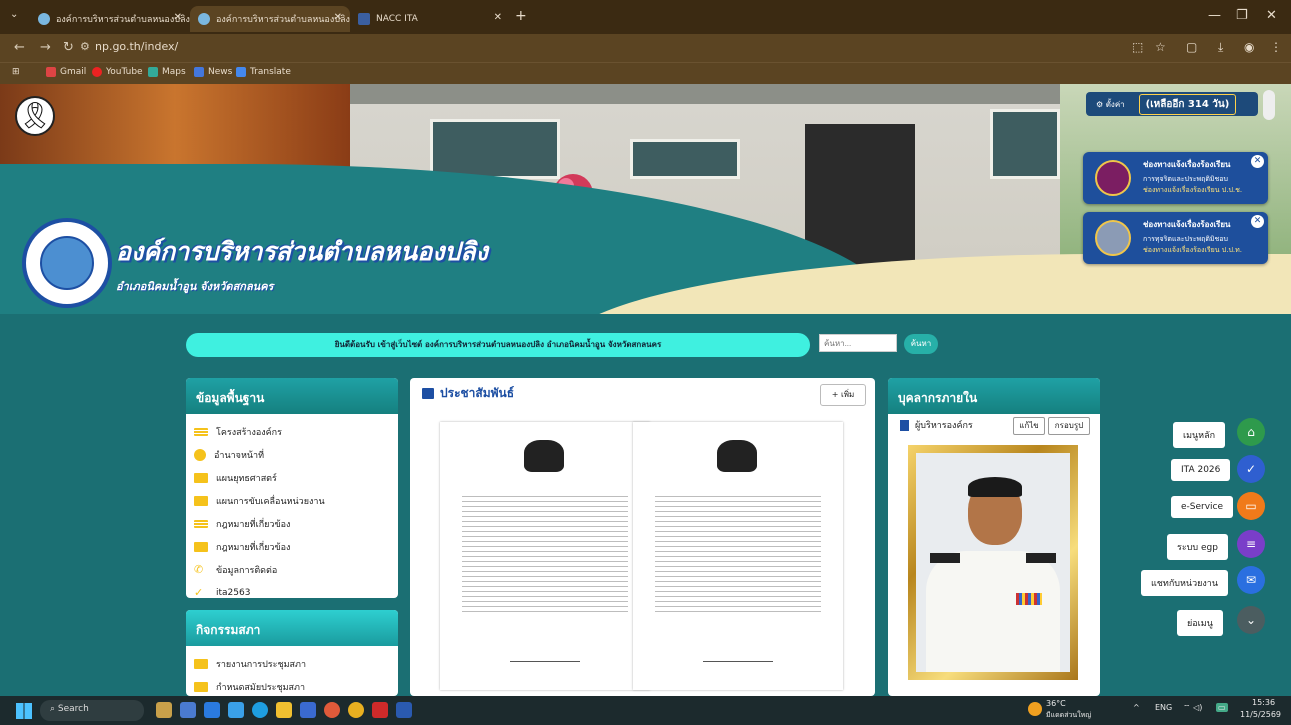  Describe the element at coordinates (1163, 707) in the screenshot. I see `language-indicator: ENG` at that location.